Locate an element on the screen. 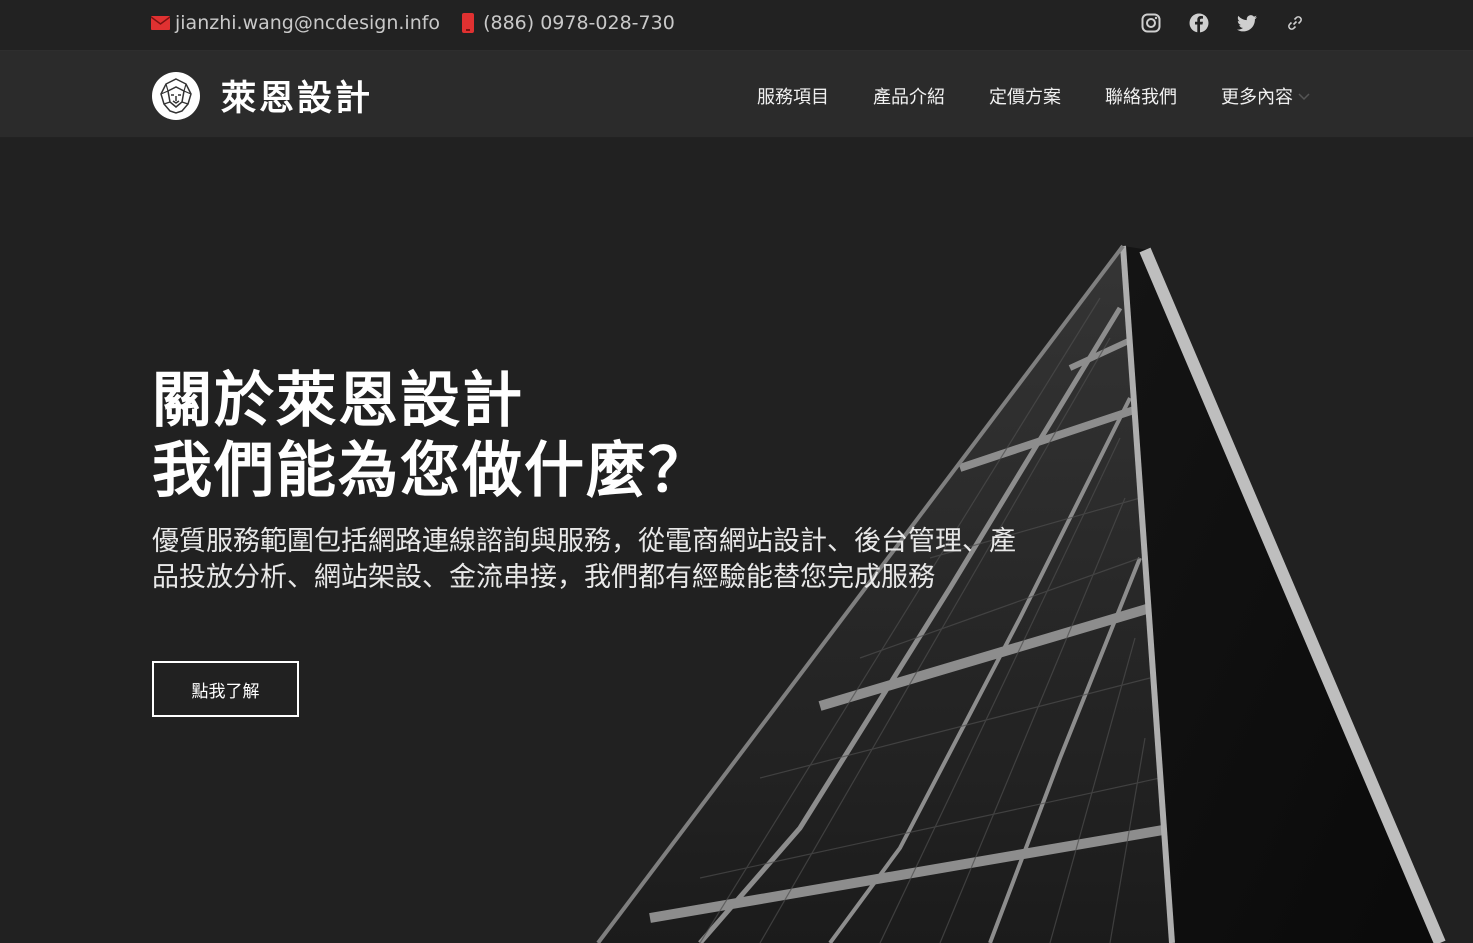 The height and width of the screenshot is (943, 1473). nav-item-services: 服務項目 is located at coordinates (793, 96).